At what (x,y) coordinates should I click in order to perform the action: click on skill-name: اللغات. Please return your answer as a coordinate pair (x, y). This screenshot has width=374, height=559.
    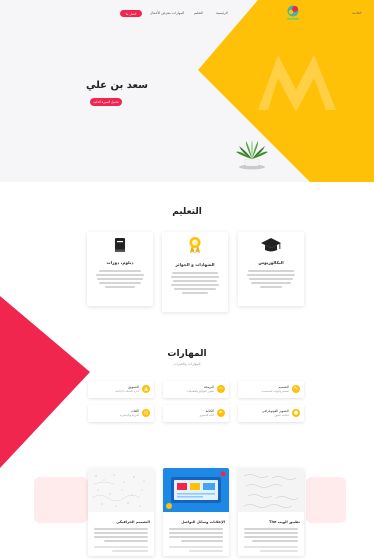
    Looking at the image, I should click on (134, 411).